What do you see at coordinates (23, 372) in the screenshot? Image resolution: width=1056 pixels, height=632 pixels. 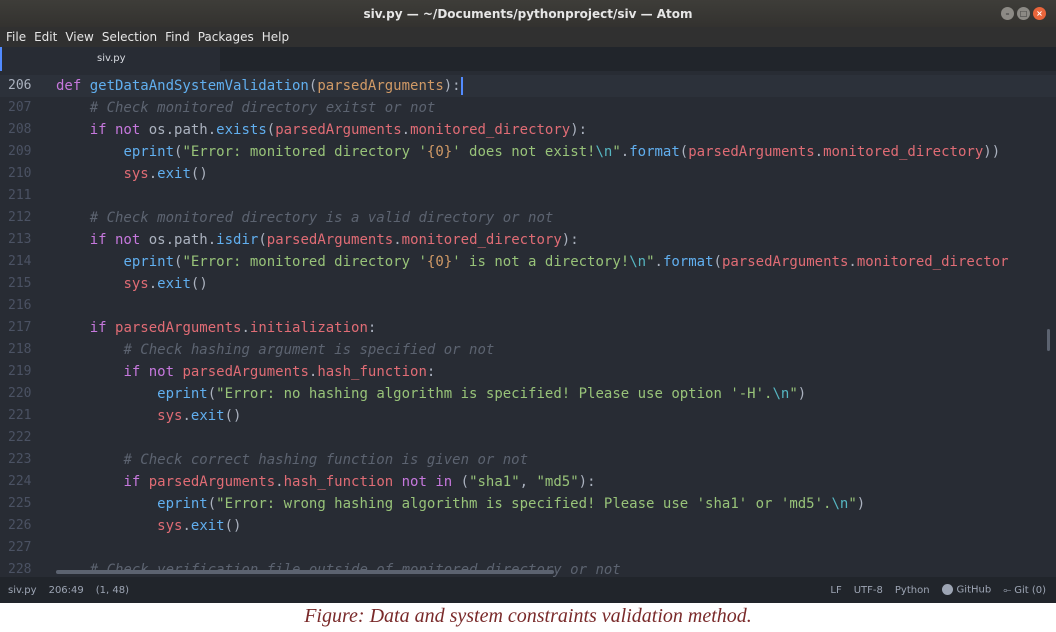 I see `line-number: 219` at bounding box center [23, 372].